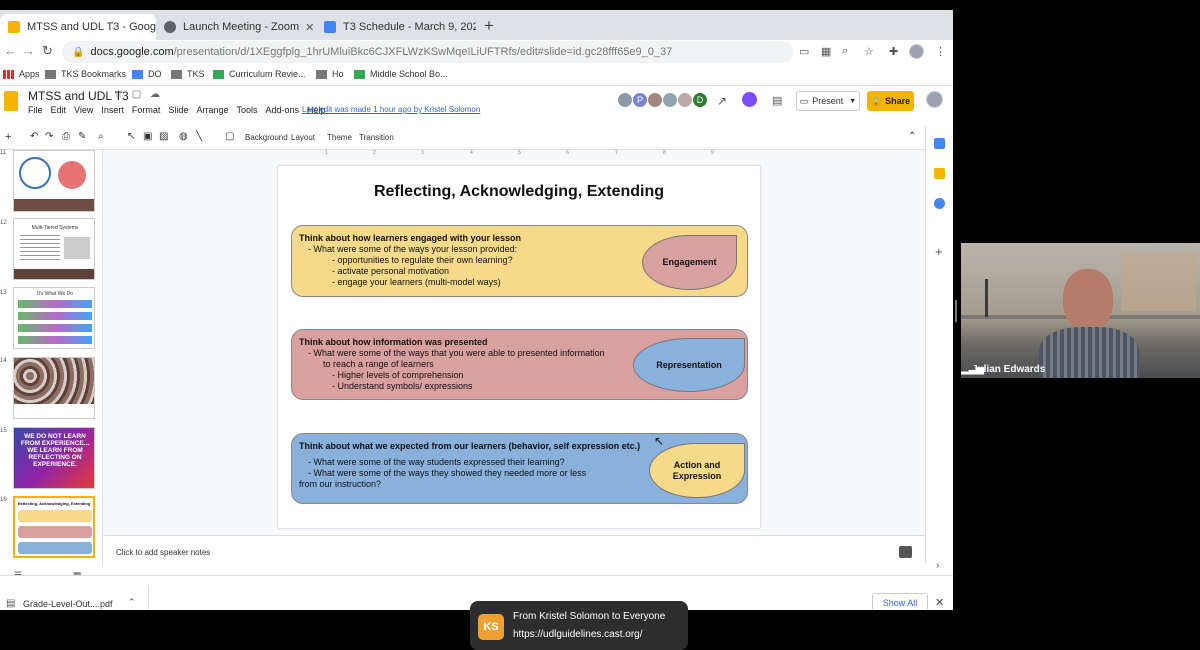 Image resolution: width=1200 pixels, height=650 pixels. Describe the element at coordinates (147, 136) in the screenshot. I see `text-box-icon: ▣` at that location.